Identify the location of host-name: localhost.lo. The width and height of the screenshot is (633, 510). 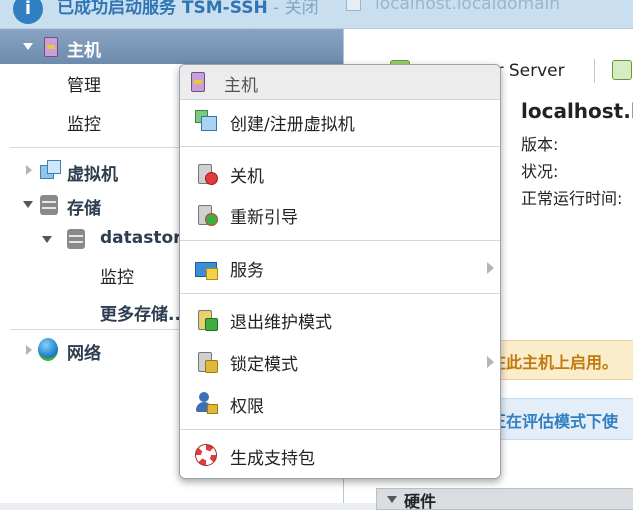
(577, 111).